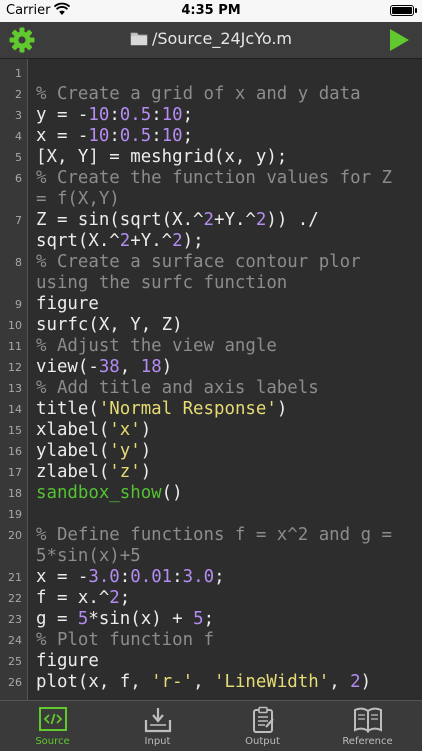 The height and width of the screenshot is (751, 422). What do you see at coordinates (211, 638) in the screenshot?
I see `code-line: 24% Plot function f` at bounding box center [211, 638].